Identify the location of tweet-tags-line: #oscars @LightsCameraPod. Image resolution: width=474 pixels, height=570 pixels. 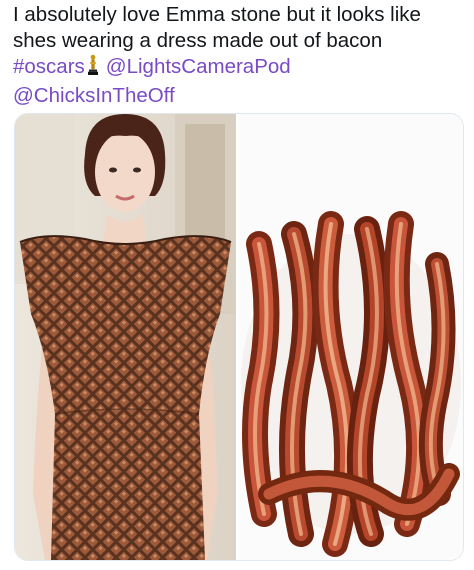
(239, 68).